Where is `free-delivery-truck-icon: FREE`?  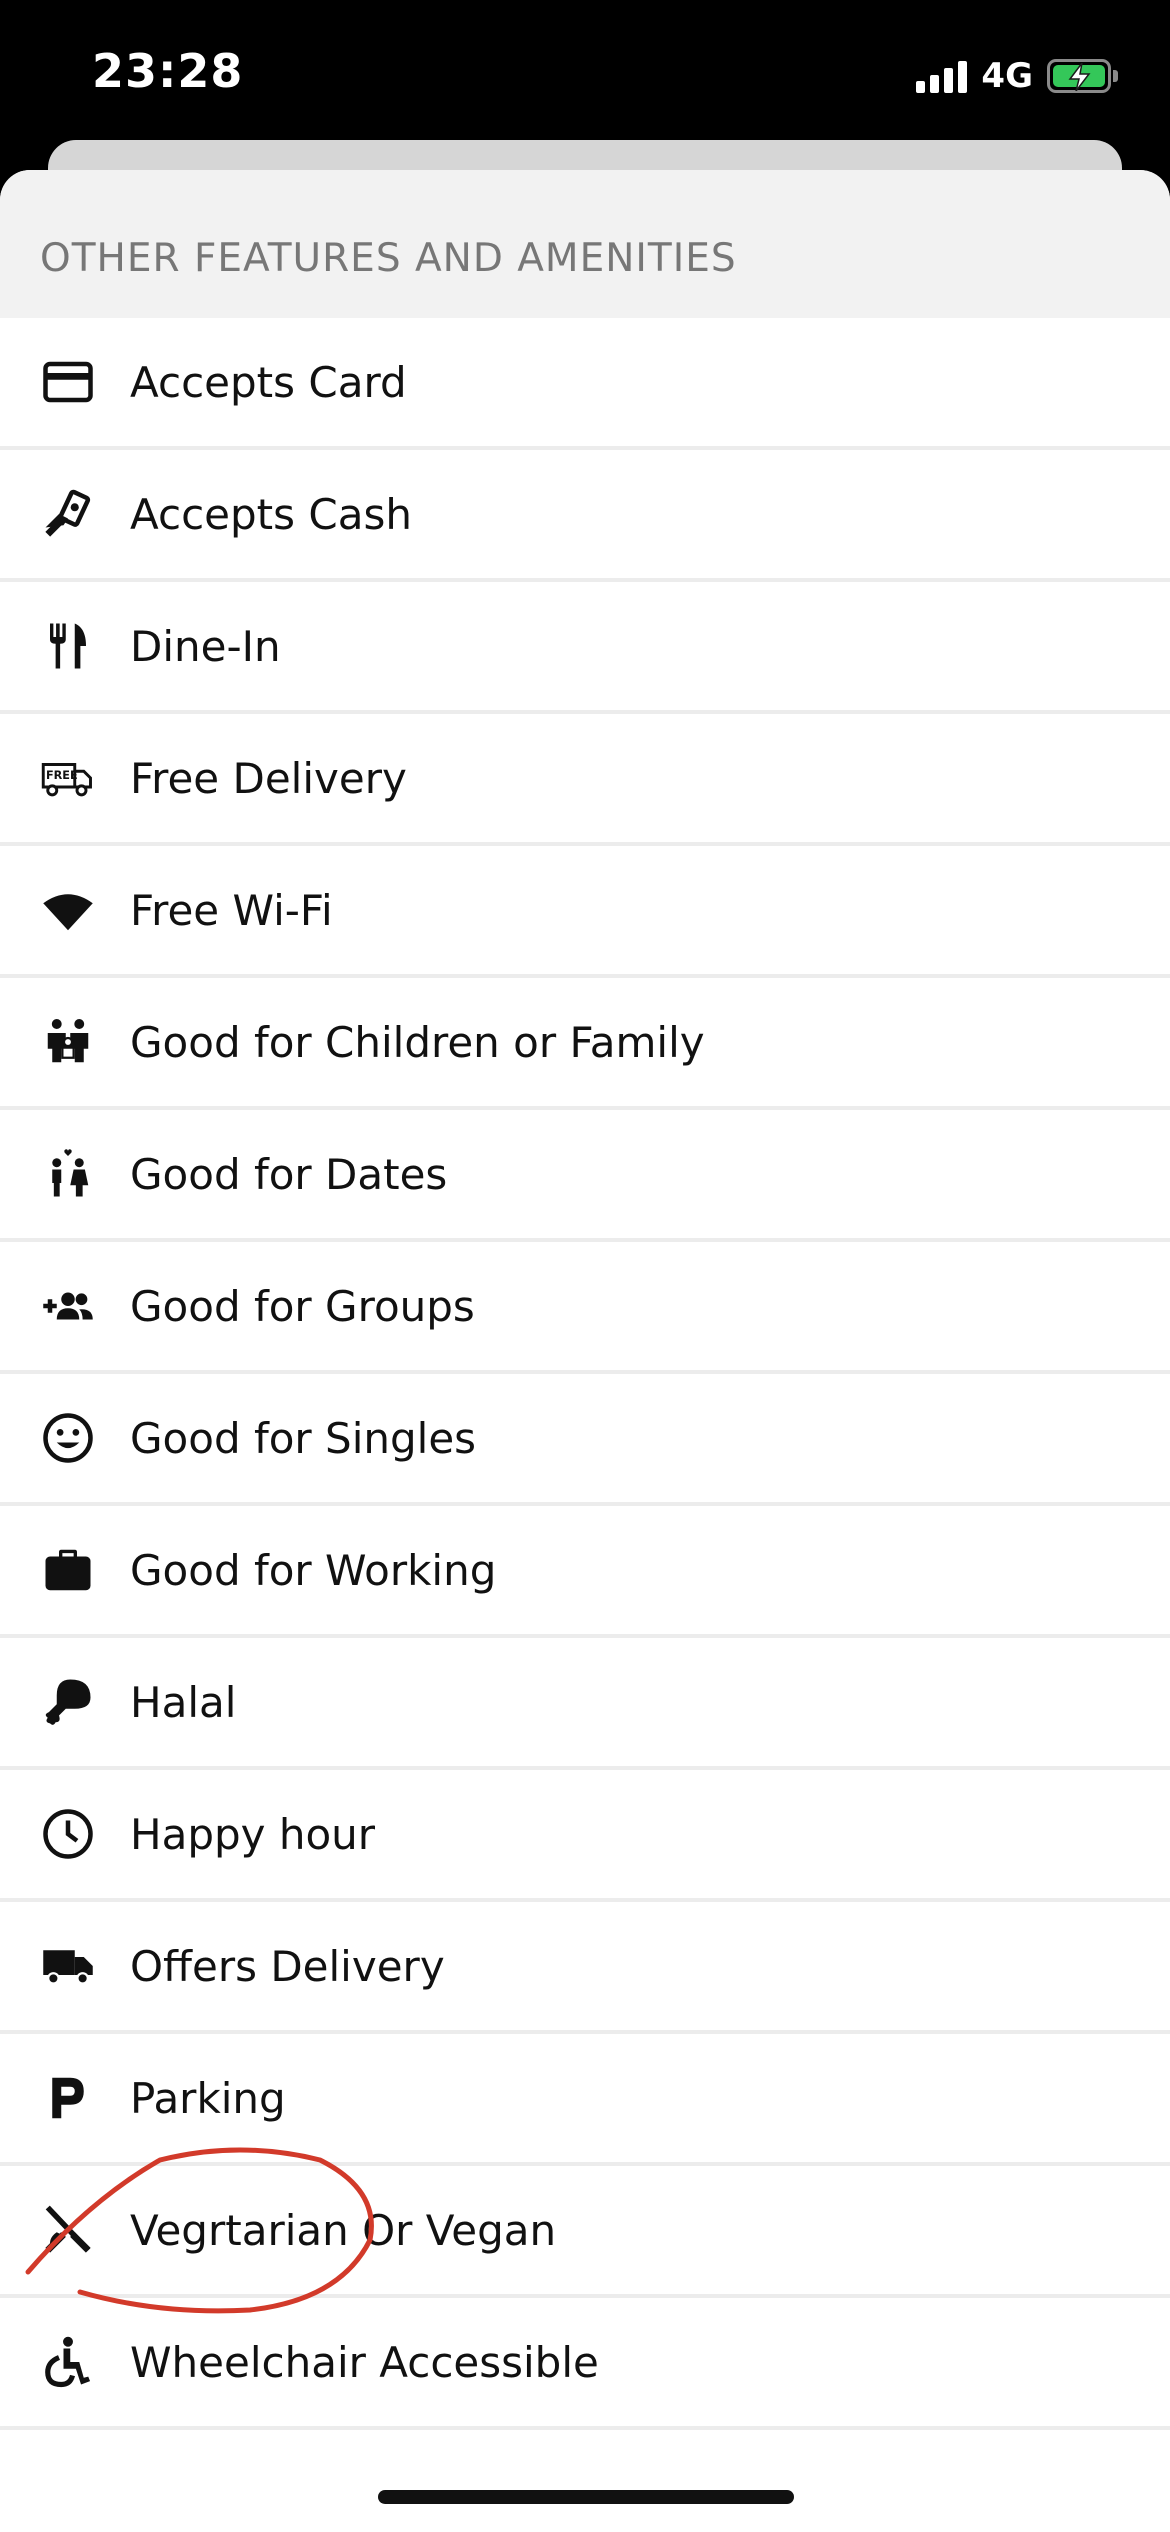 free-delivery-truck-icon: FREE is located at coordinates (68, 778).